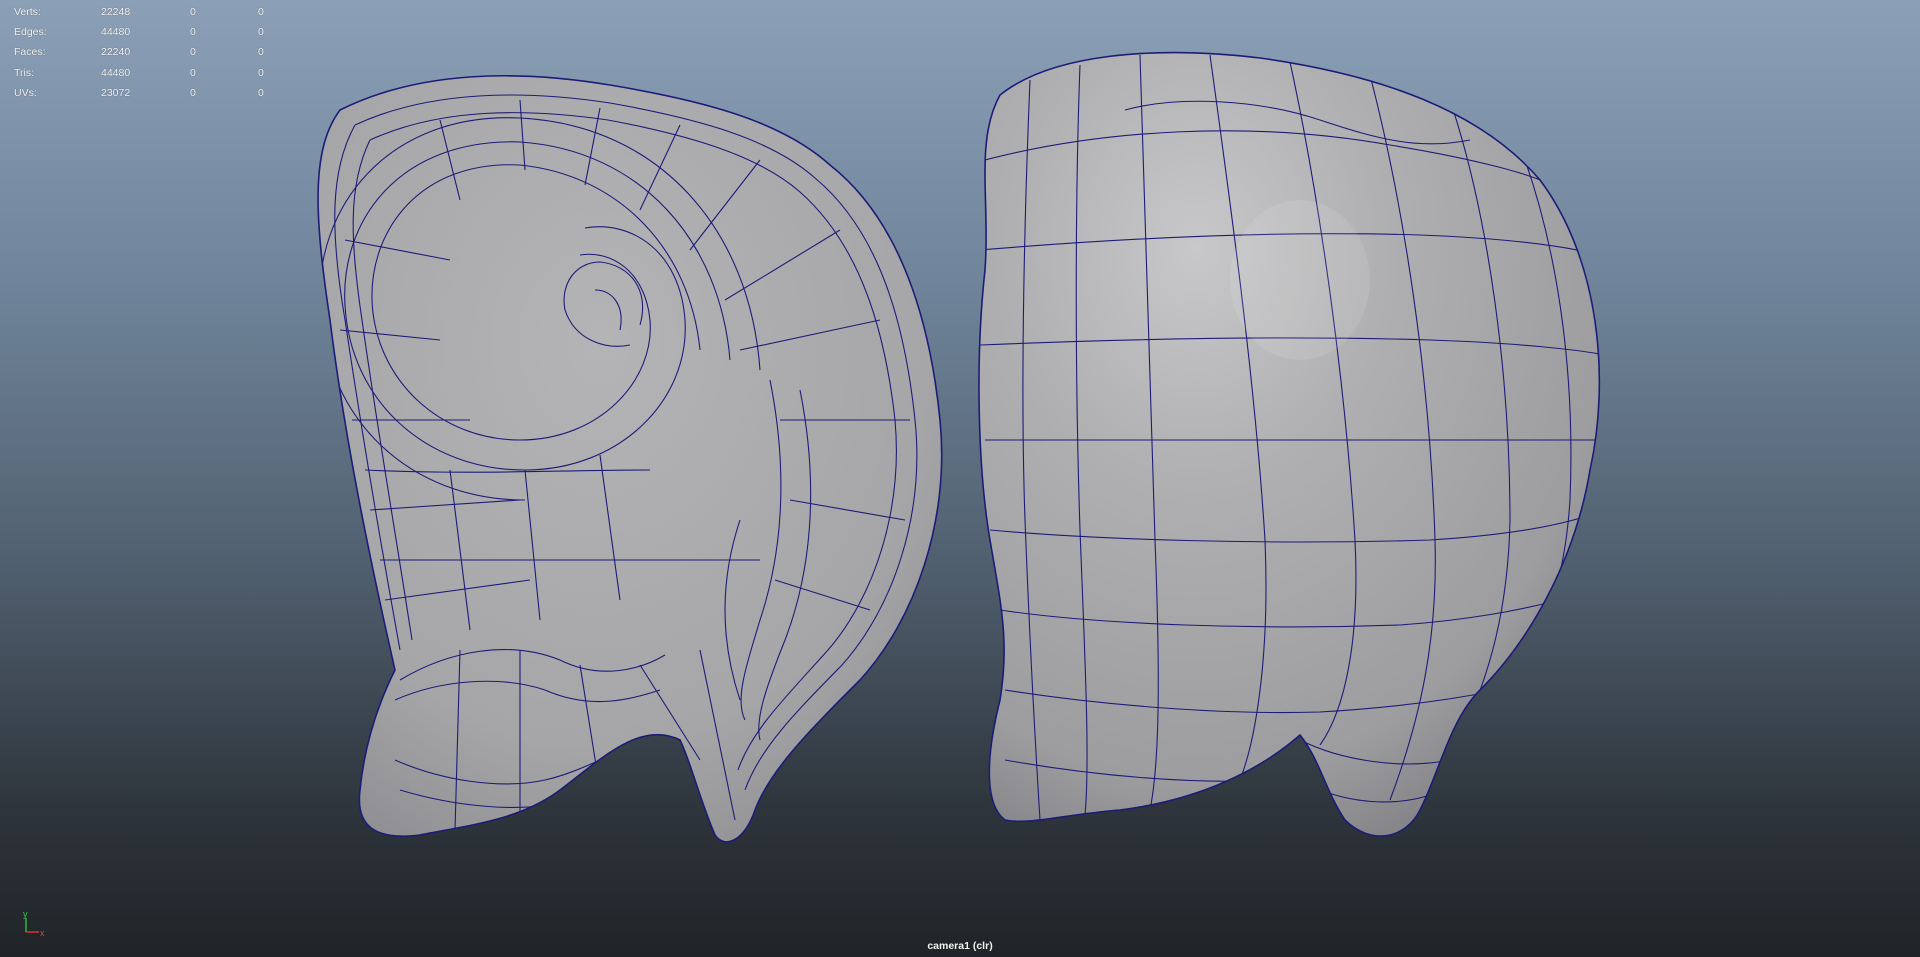 This screenshot has width=1920, height=957. What do you see at coordinates (30, 32) in the screenshot?
I see `hud-label: Edges:` at bounding box center [30, 32].